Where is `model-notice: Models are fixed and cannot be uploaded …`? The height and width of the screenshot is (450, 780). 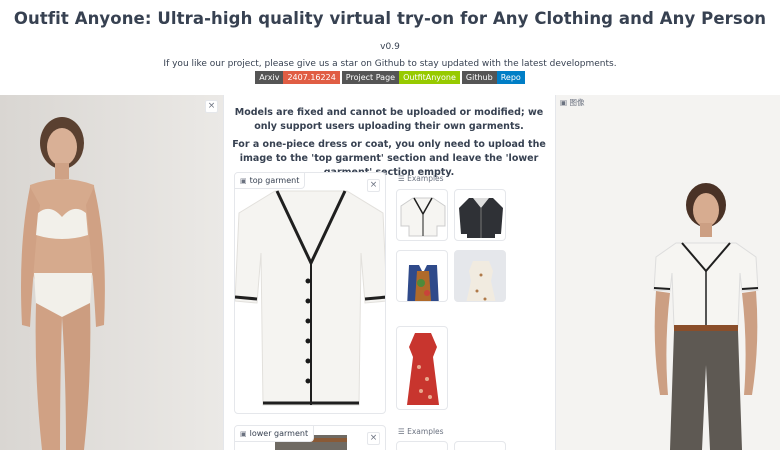 model-notice: Models are fixed and cannot be uploaded … is located at coordinates (389, 119).